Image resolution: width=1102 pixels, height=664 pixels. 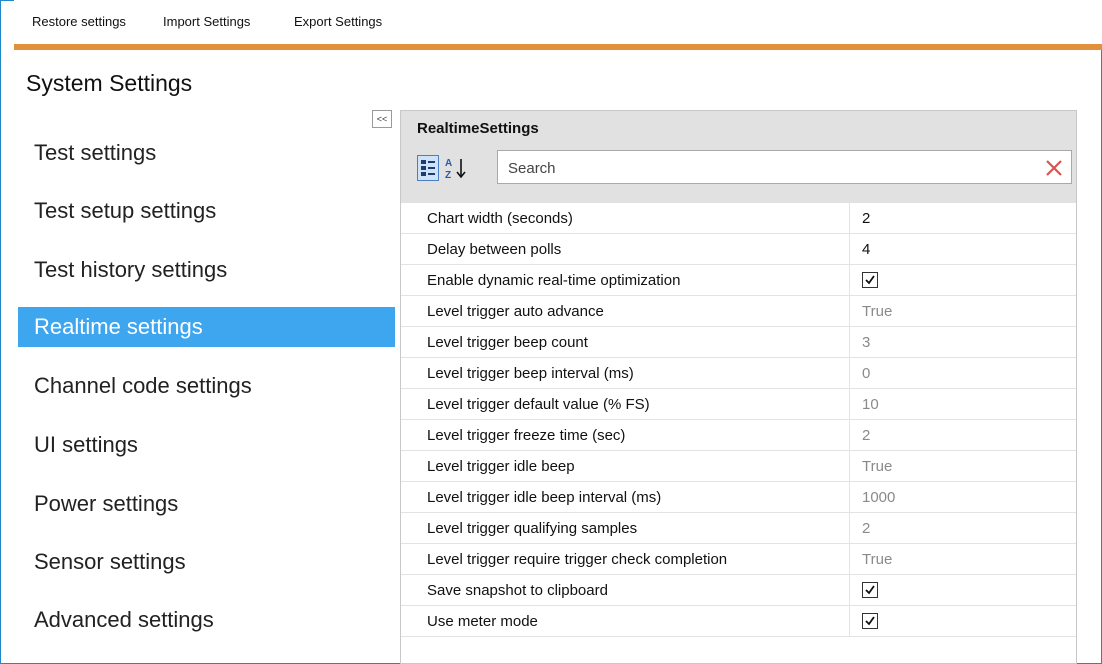 I want to click on property-row: Level trigger idle beep True, so click(x=738, y=466).